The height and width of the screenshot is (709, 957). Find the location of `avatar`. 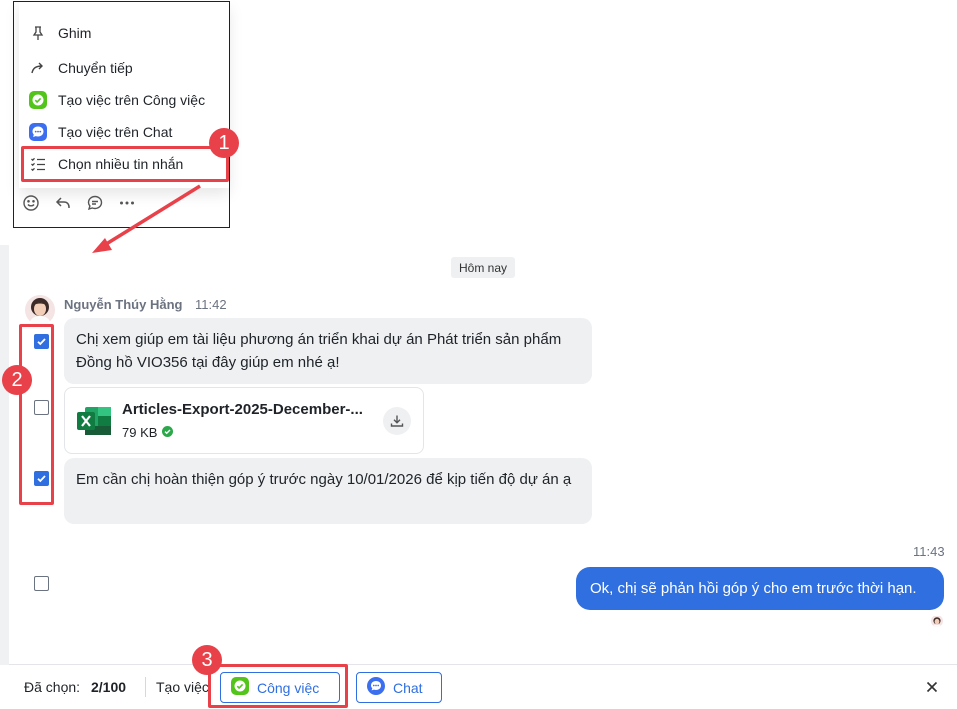

avatar is located at coordinates (40, 310).